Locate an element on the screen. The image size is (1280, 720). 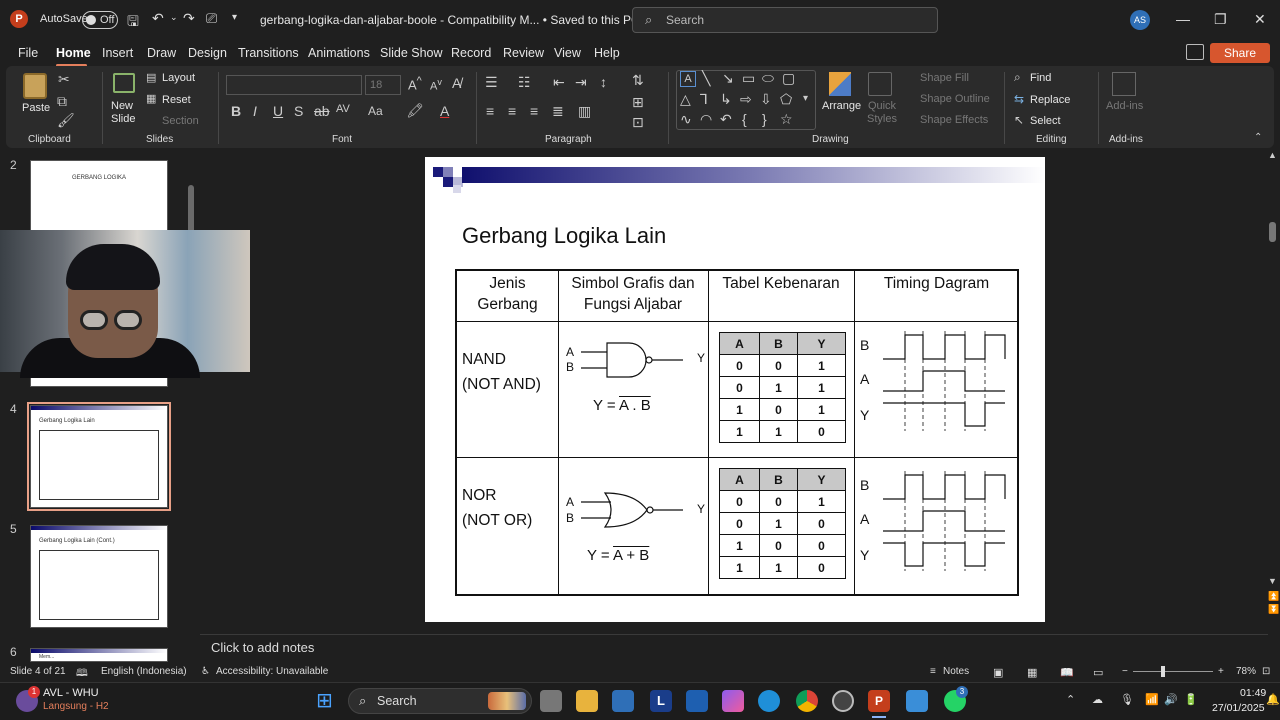
tab-design: Design is located at coordinates (207, 53).